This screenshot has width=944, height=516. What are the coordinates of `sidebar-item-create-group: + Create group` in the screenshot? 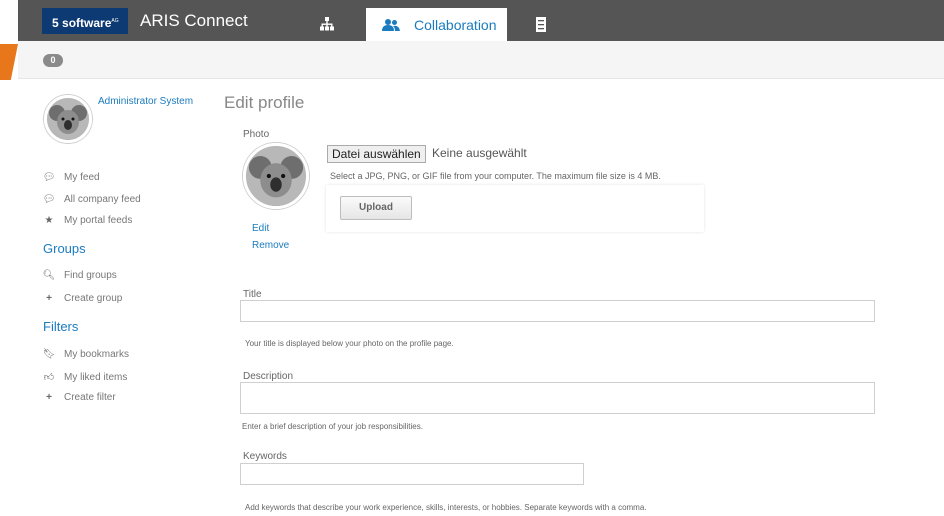 It's located at (82, 298).